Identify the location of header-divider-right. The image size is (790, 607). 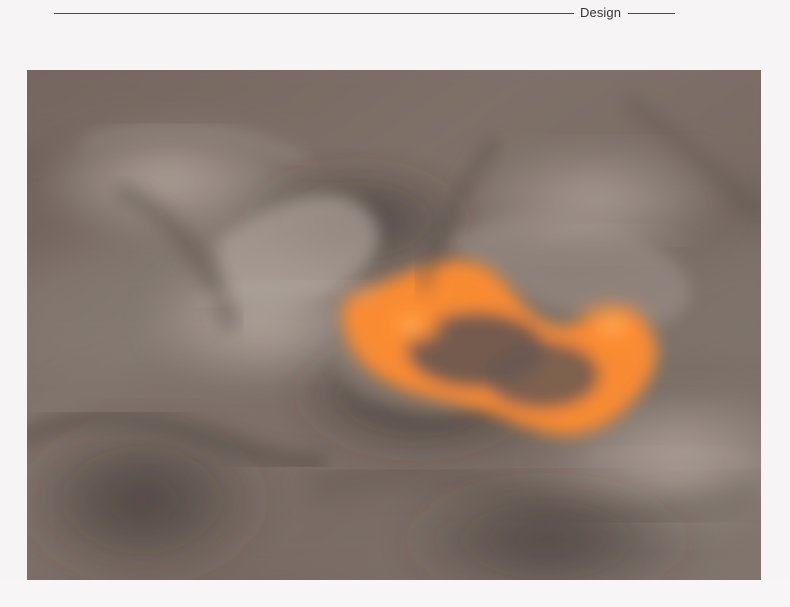
(651, 13).